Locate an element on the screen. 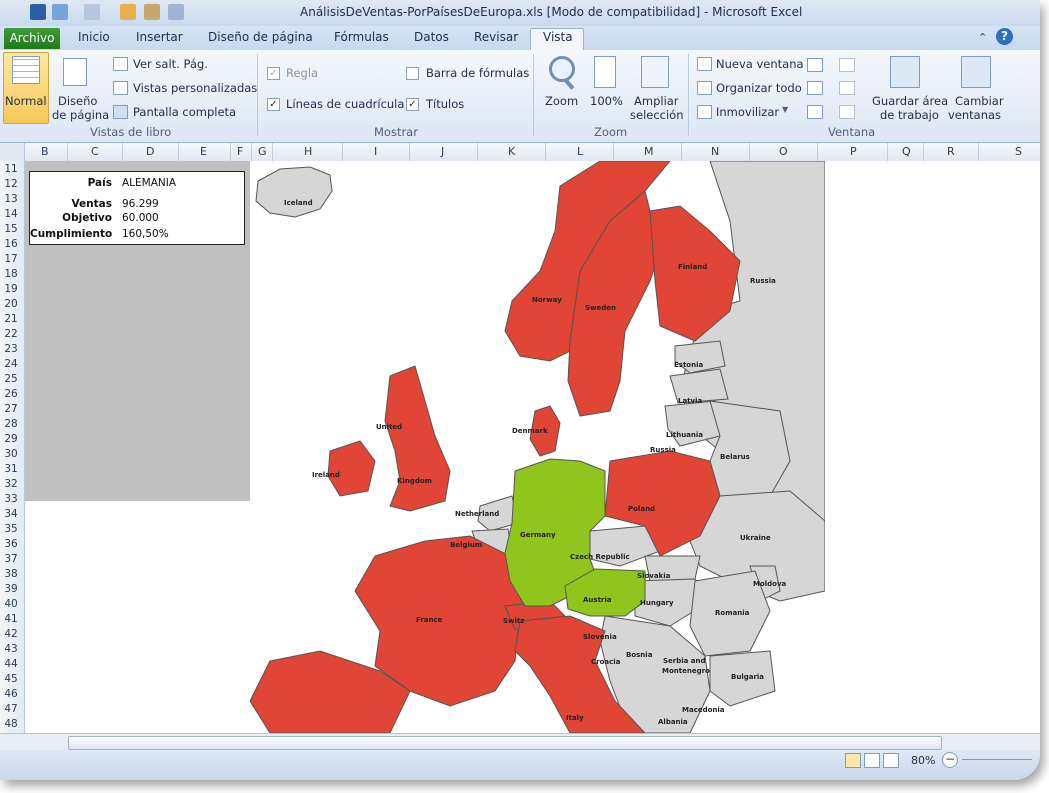 The image size is (1049, 793). side-by-side-icon is located at coordinates (847, 65).